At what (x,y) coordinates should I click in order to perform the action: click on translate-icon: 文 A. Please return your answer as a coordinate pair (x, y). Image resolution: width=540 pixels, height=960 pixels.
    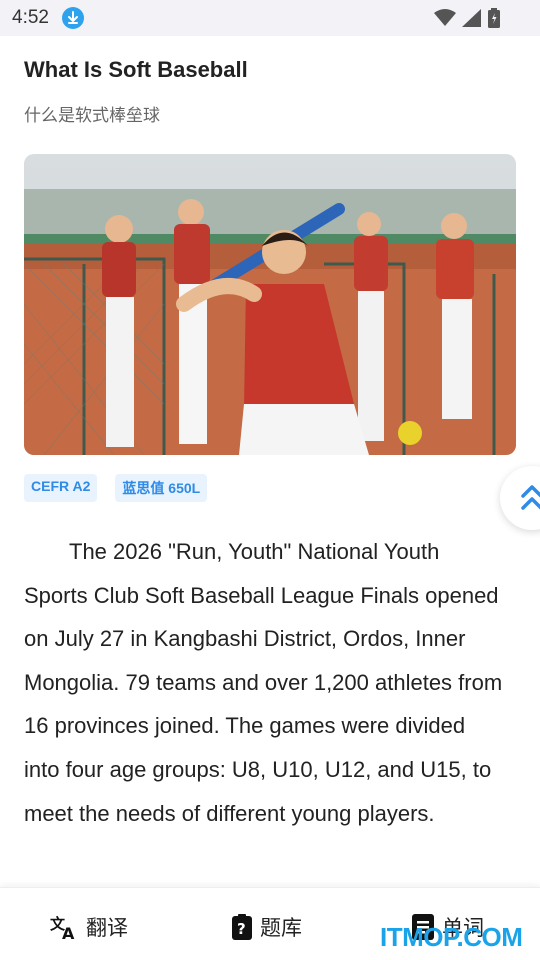
    Looking at the image, I should click on (64, 927).